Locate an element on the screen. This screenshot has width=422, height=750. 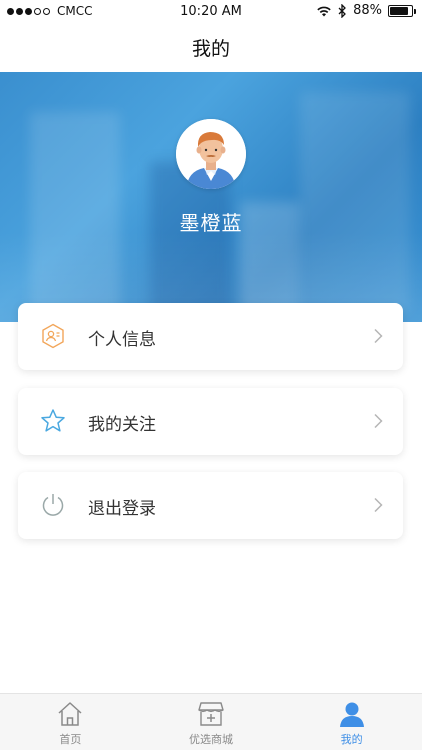
tab-bar: 首页 优选商城 我的 is located at coordinates (211, 721).